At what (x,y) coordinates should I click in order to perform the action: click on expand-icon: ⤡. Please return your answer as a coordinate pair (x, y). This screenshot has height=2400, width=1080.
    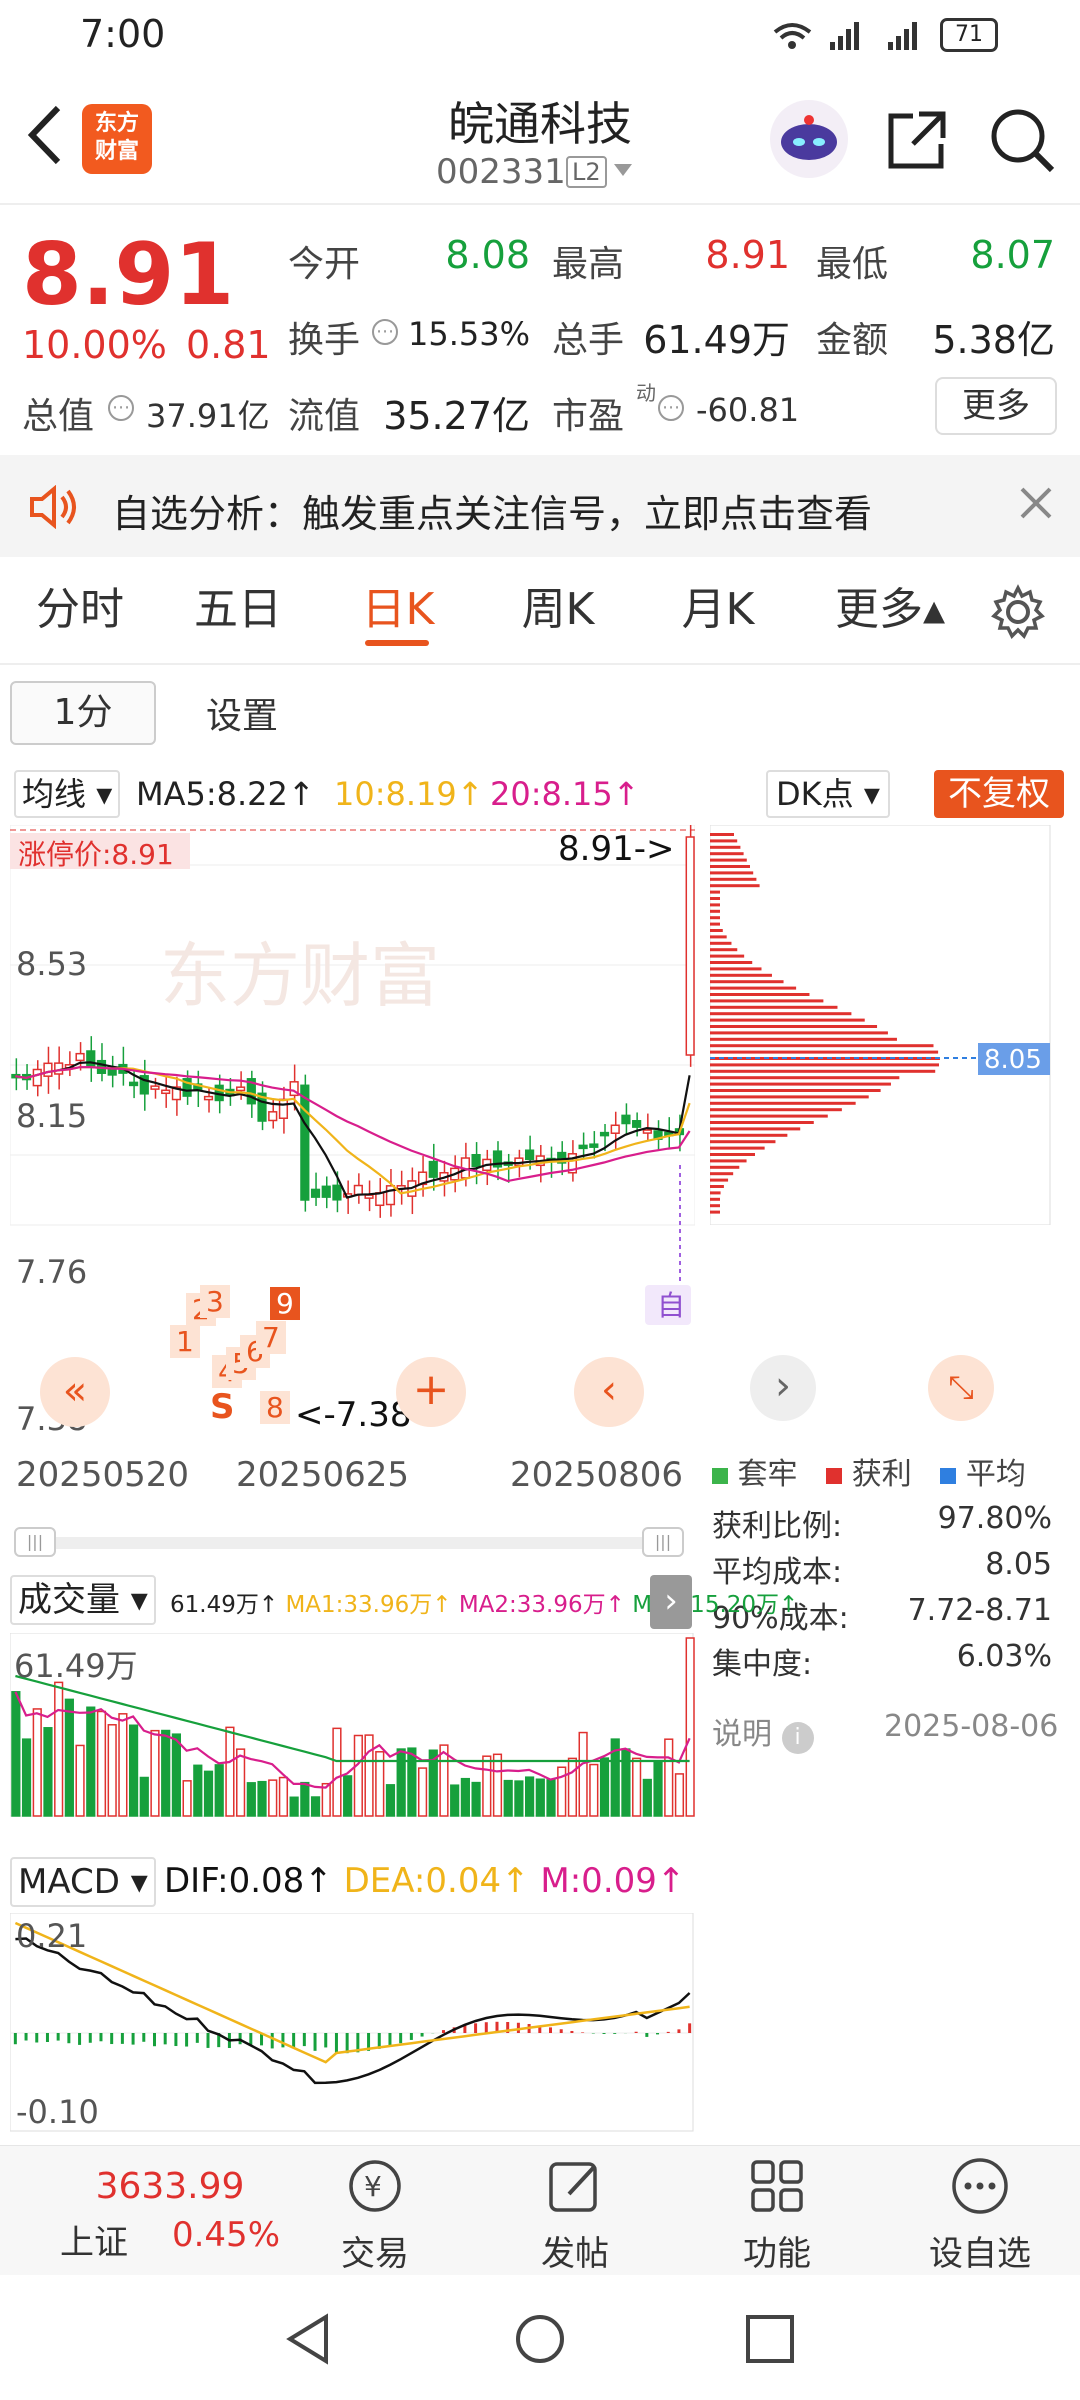
    Looking at the image, I should click on (961, 1388).